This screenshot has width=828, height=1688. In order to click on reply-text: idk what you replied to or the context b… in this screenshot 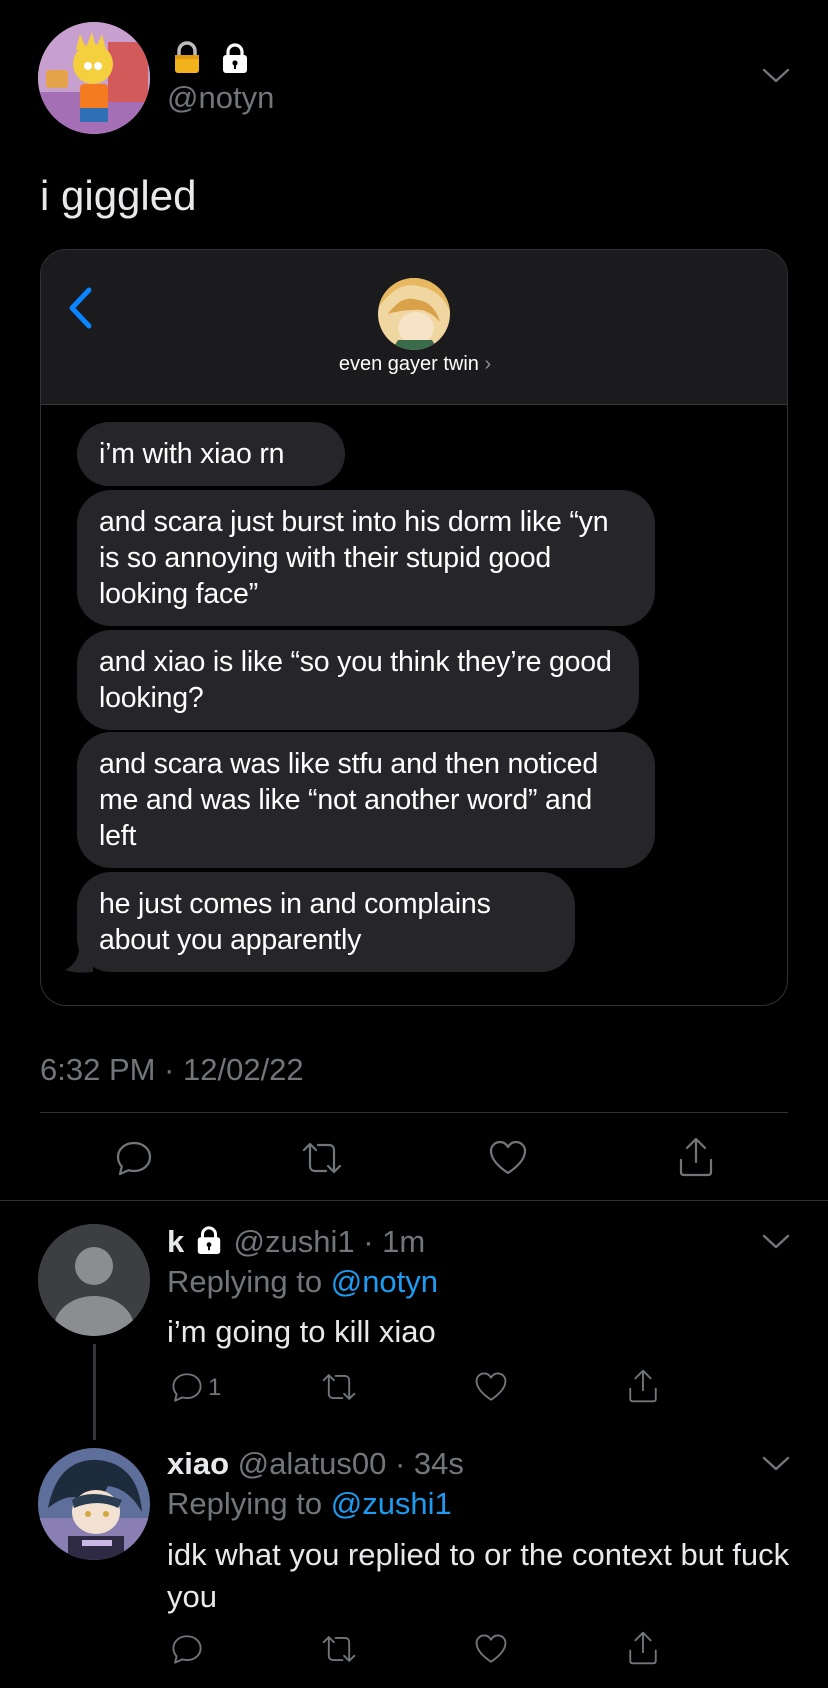, I will do `click(478, 1575)`.